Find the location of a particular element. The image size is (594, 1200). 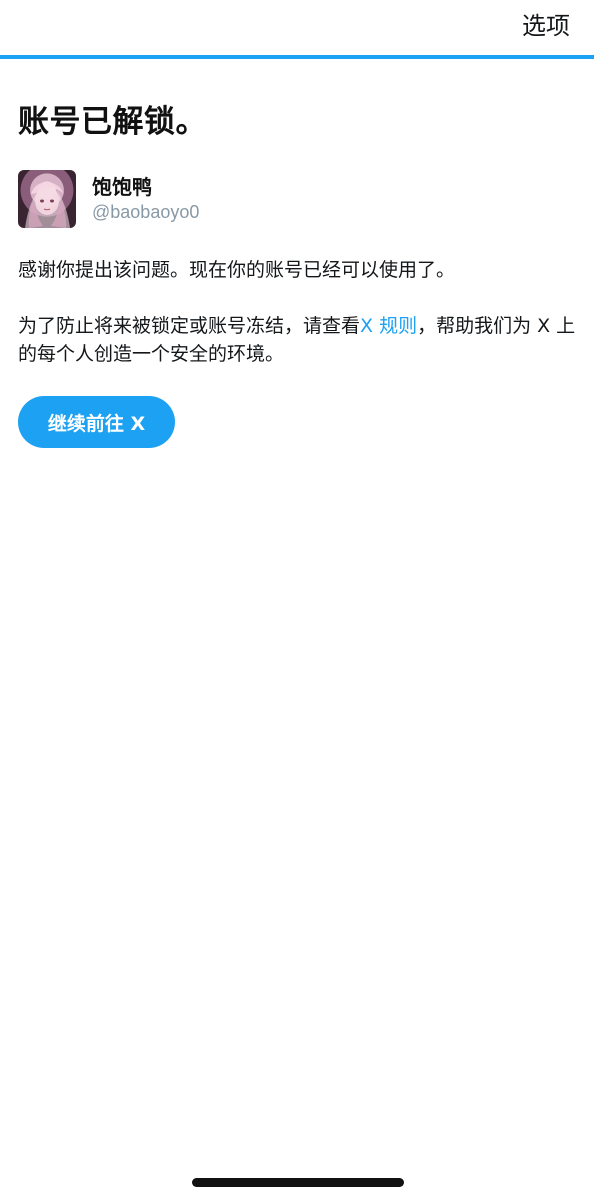

message-paragraph-2-before: 为了防止将来被锁定或账号冻结，请查看 is located at coordinates (189, 326).